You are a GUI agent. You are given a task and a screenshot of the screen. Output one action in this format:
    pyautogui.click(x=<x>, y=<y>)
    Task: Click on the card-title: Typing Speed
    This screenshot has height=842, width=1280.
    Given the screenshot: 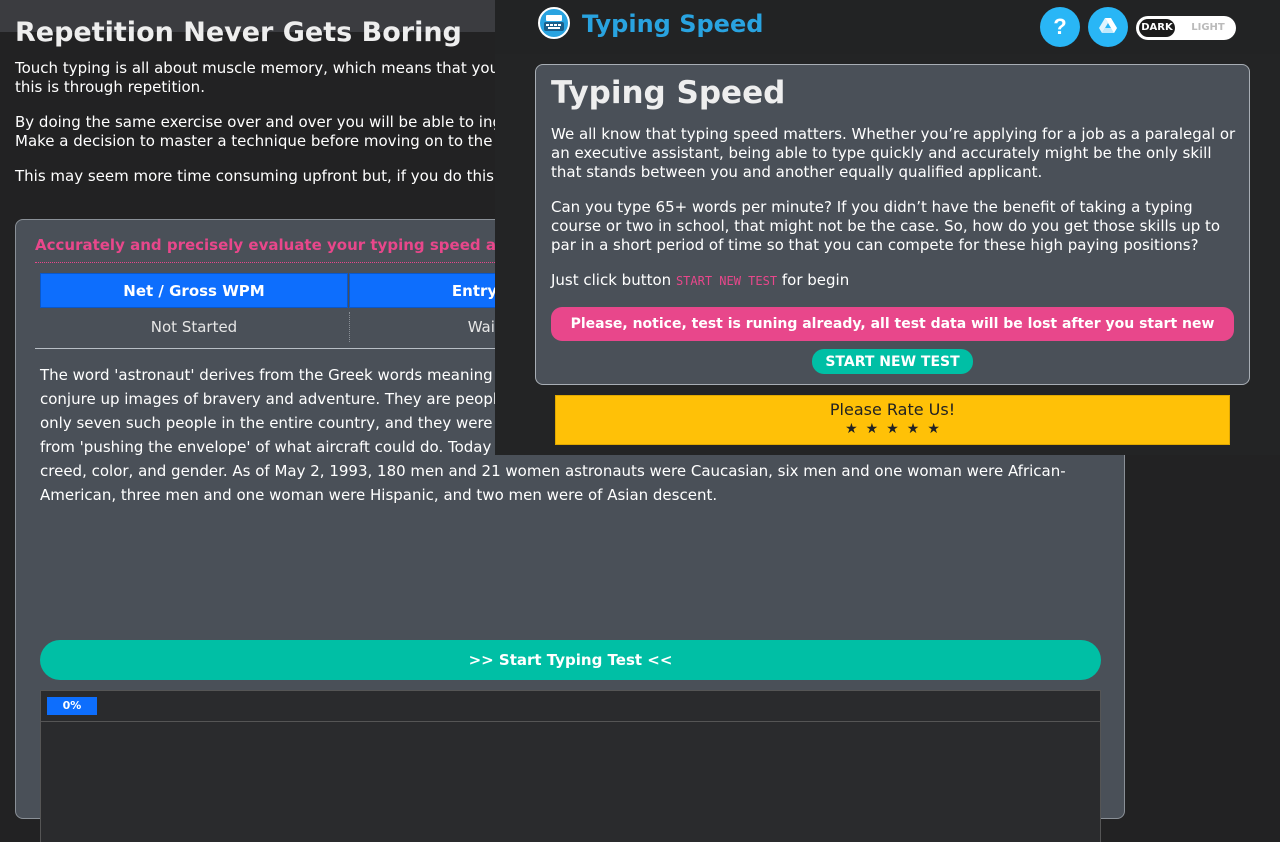 What is the action you would take?
    pyautogui.click(x=668, y=93)
    